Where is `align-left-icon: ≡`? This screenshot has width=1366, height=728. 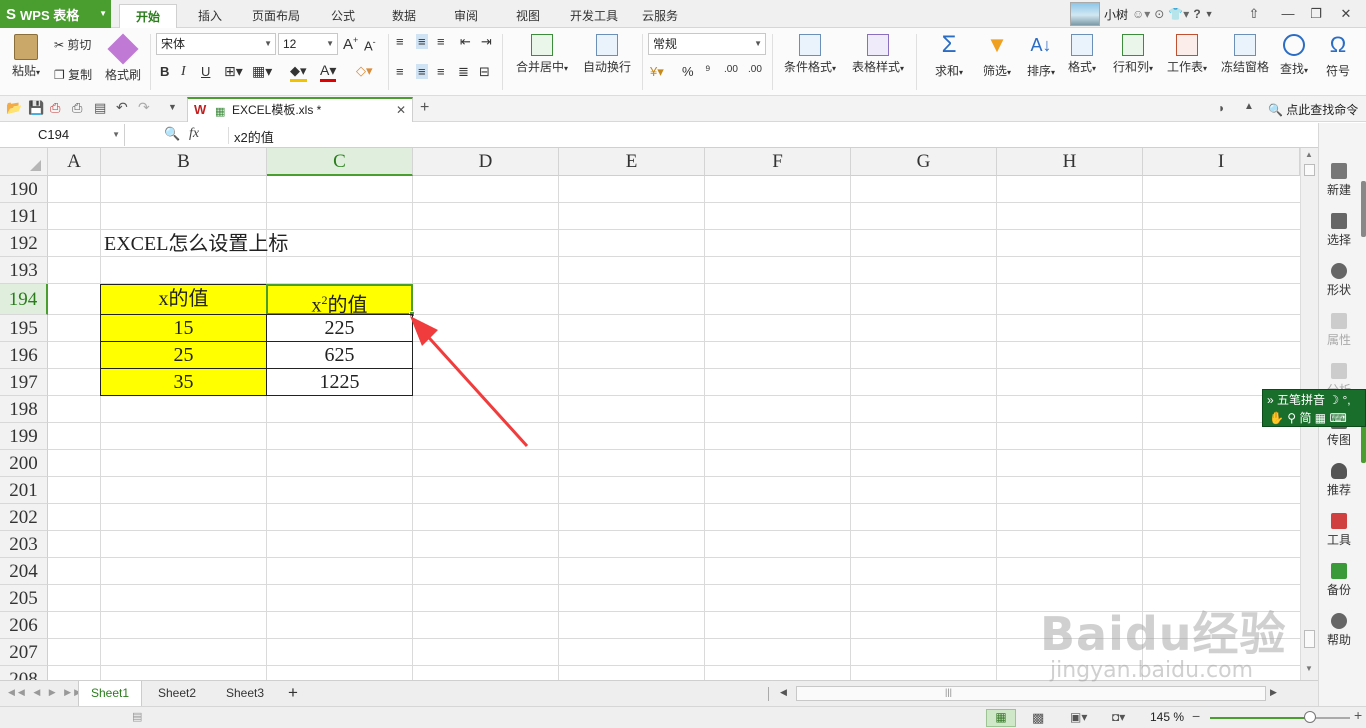 align-left-icon: ≡ is located at coordinates (400, 71).